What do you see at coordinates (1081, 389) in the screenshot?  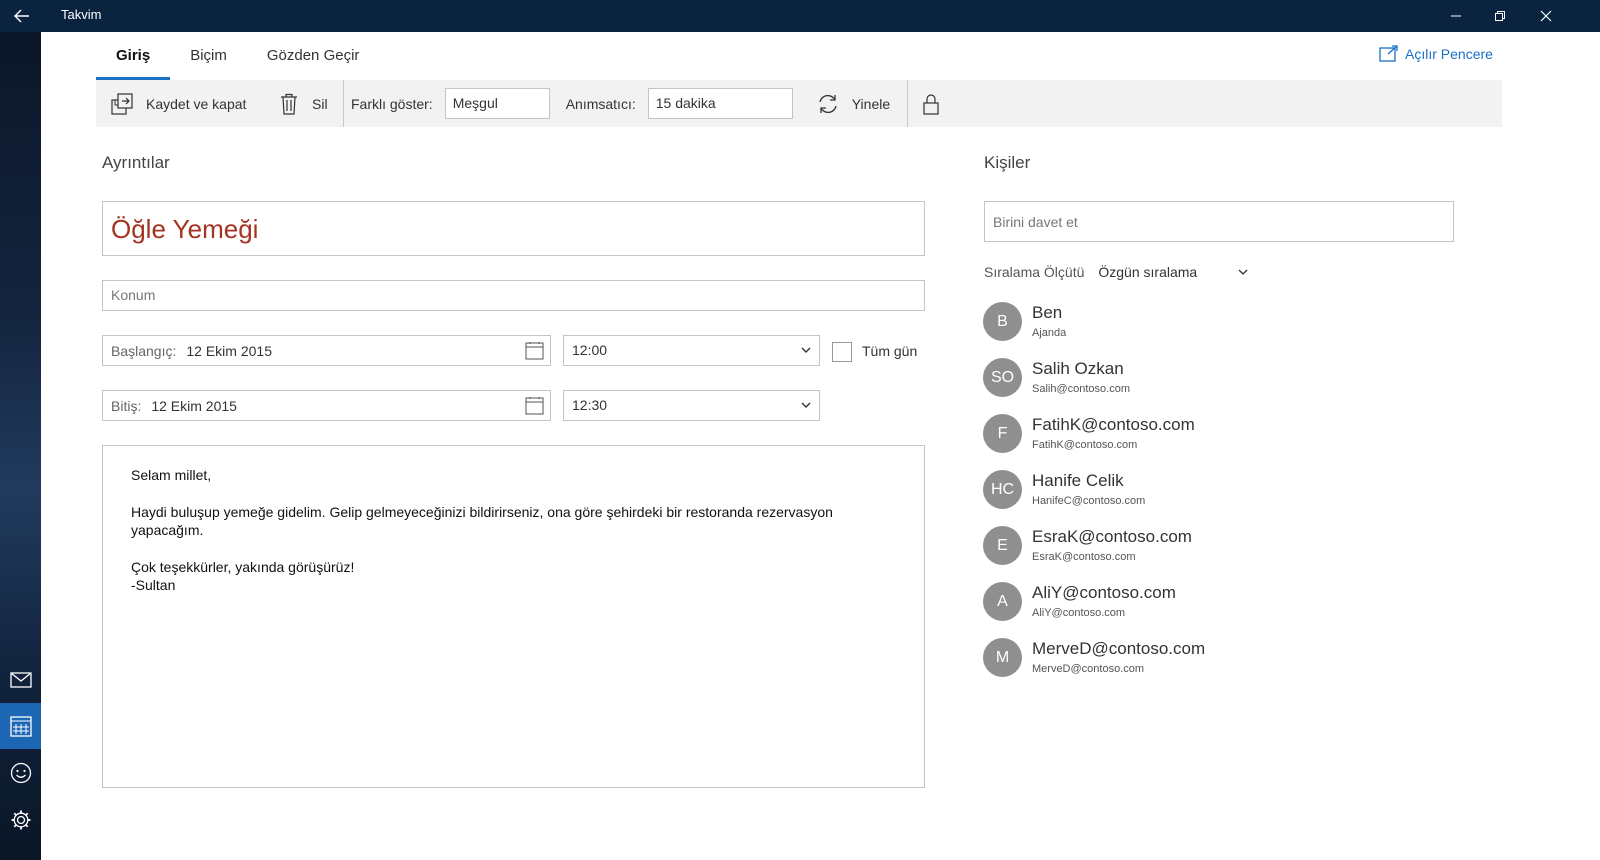 I see `attendee-email: Salih@contoso.com` at bounding box center [1081, 389].